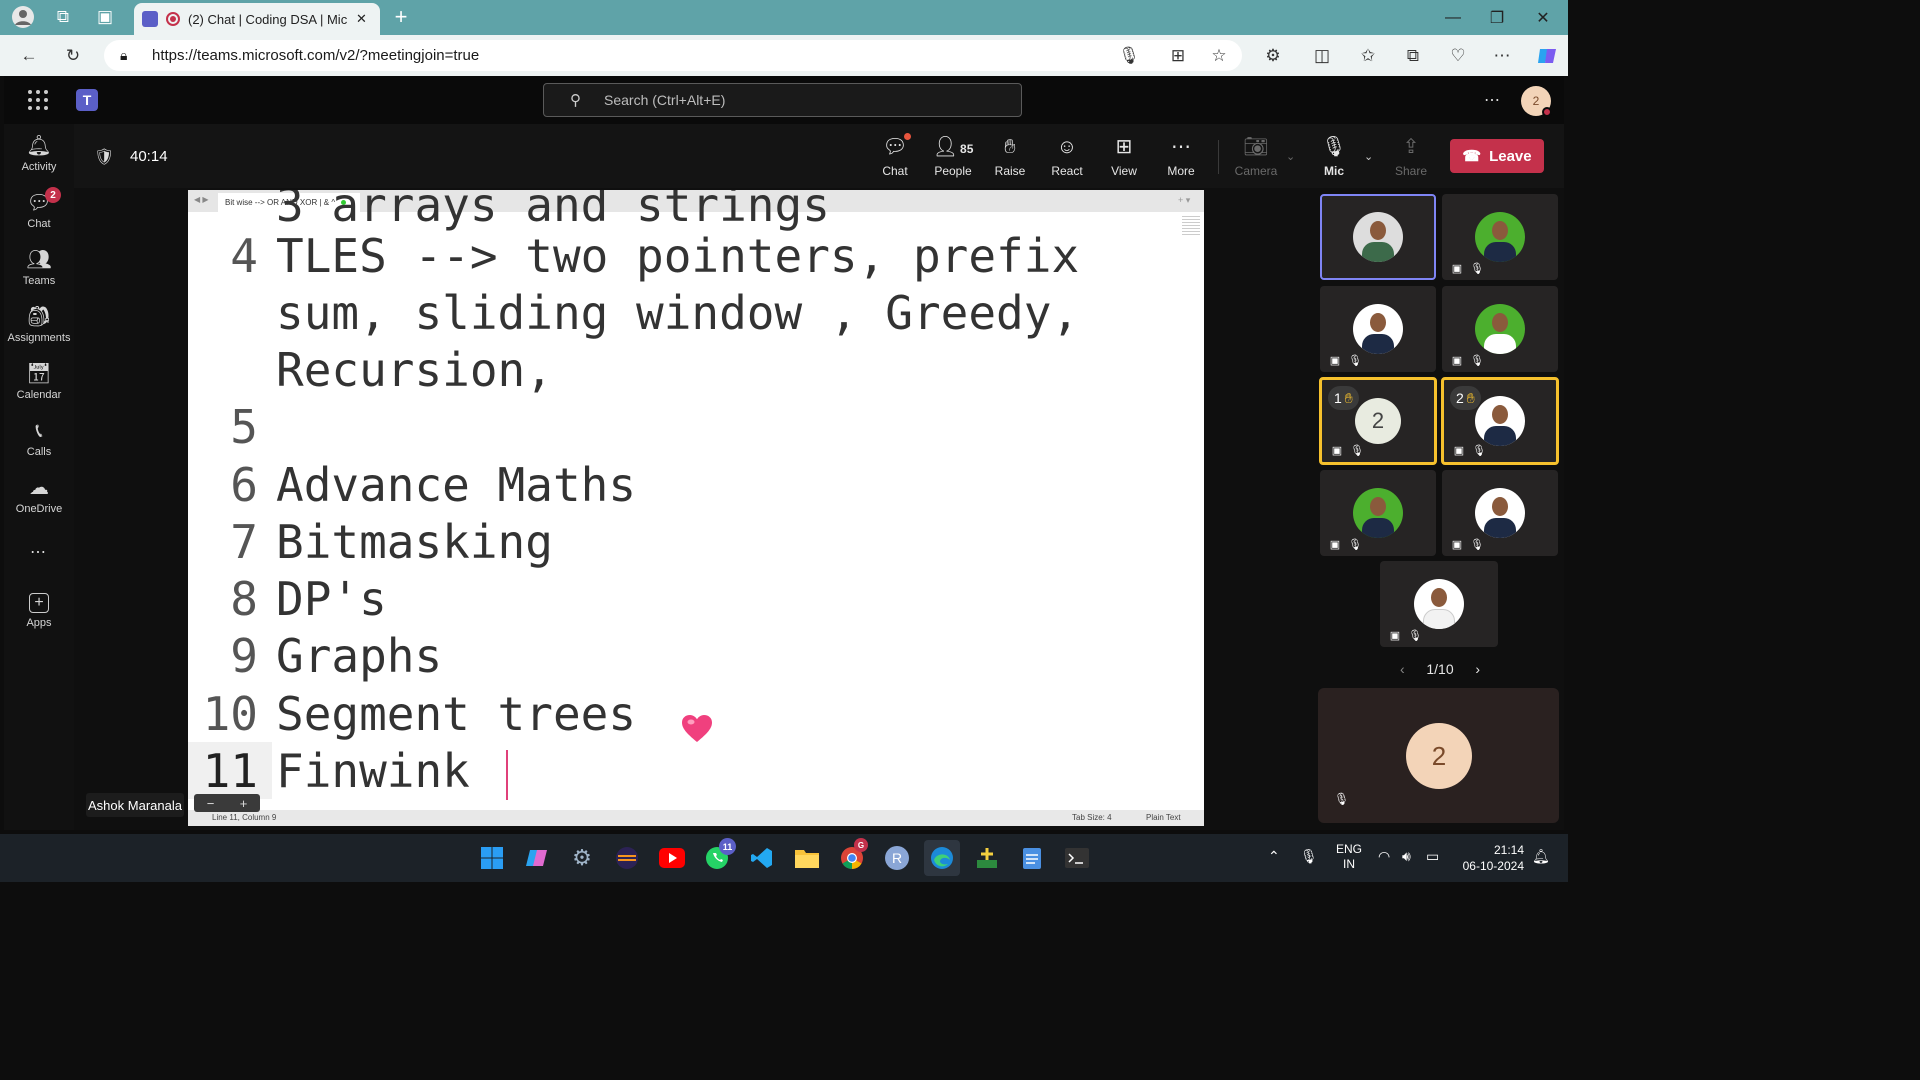 The image size is (1920, 1080). Describe the element at coordinates (1497, 156) in the screenshot. I see `leave-button: ☎︎ Leave` at that location.